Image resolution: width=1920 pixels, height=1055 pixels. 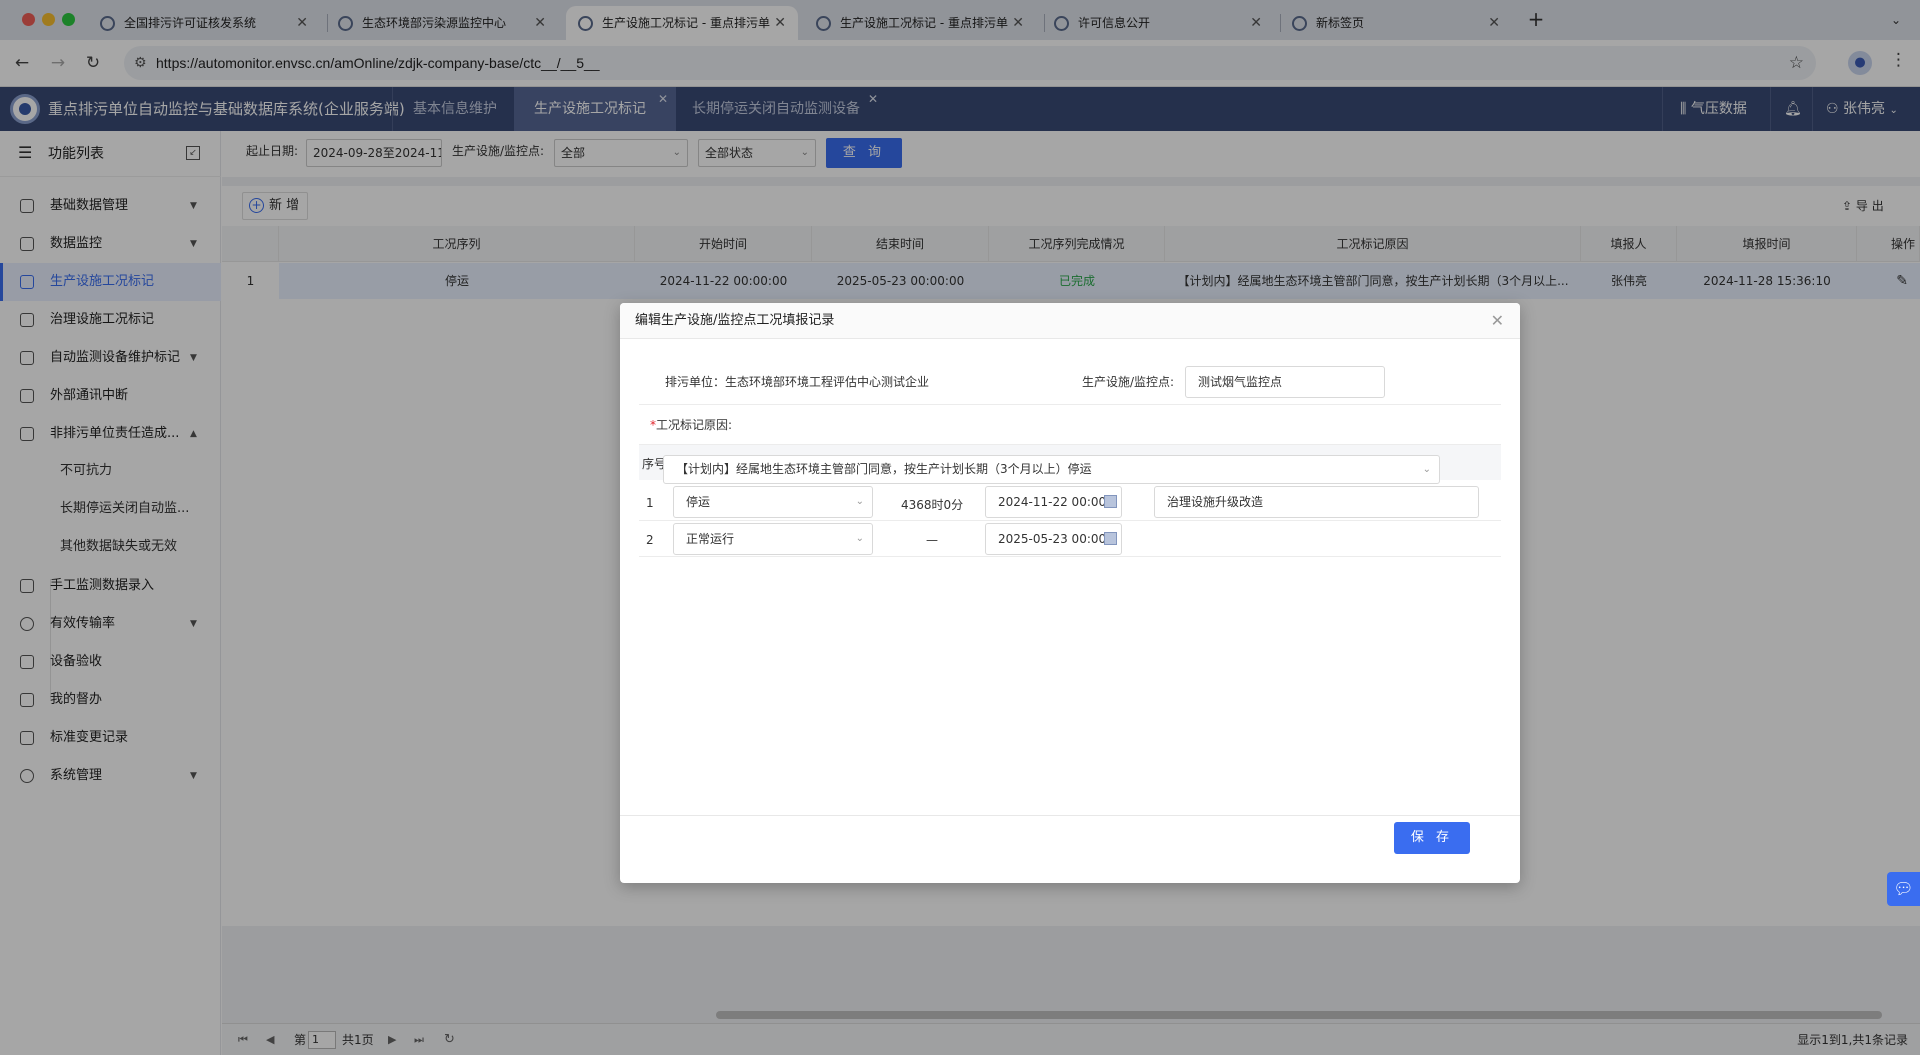 What do you see at coordinates (735, 320) in the screenshot?
I see `dialog-title: 编辑生产设施/监控点工况填报记录` at bounding box center [735, 320].